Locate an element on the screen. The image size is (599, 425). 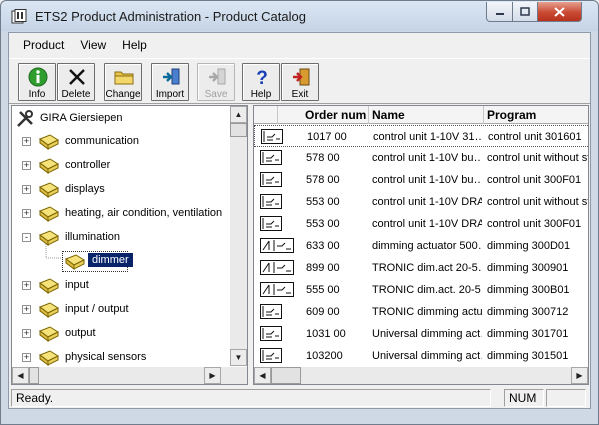
tree-item: + input / output is located at coordinates (121, 310).